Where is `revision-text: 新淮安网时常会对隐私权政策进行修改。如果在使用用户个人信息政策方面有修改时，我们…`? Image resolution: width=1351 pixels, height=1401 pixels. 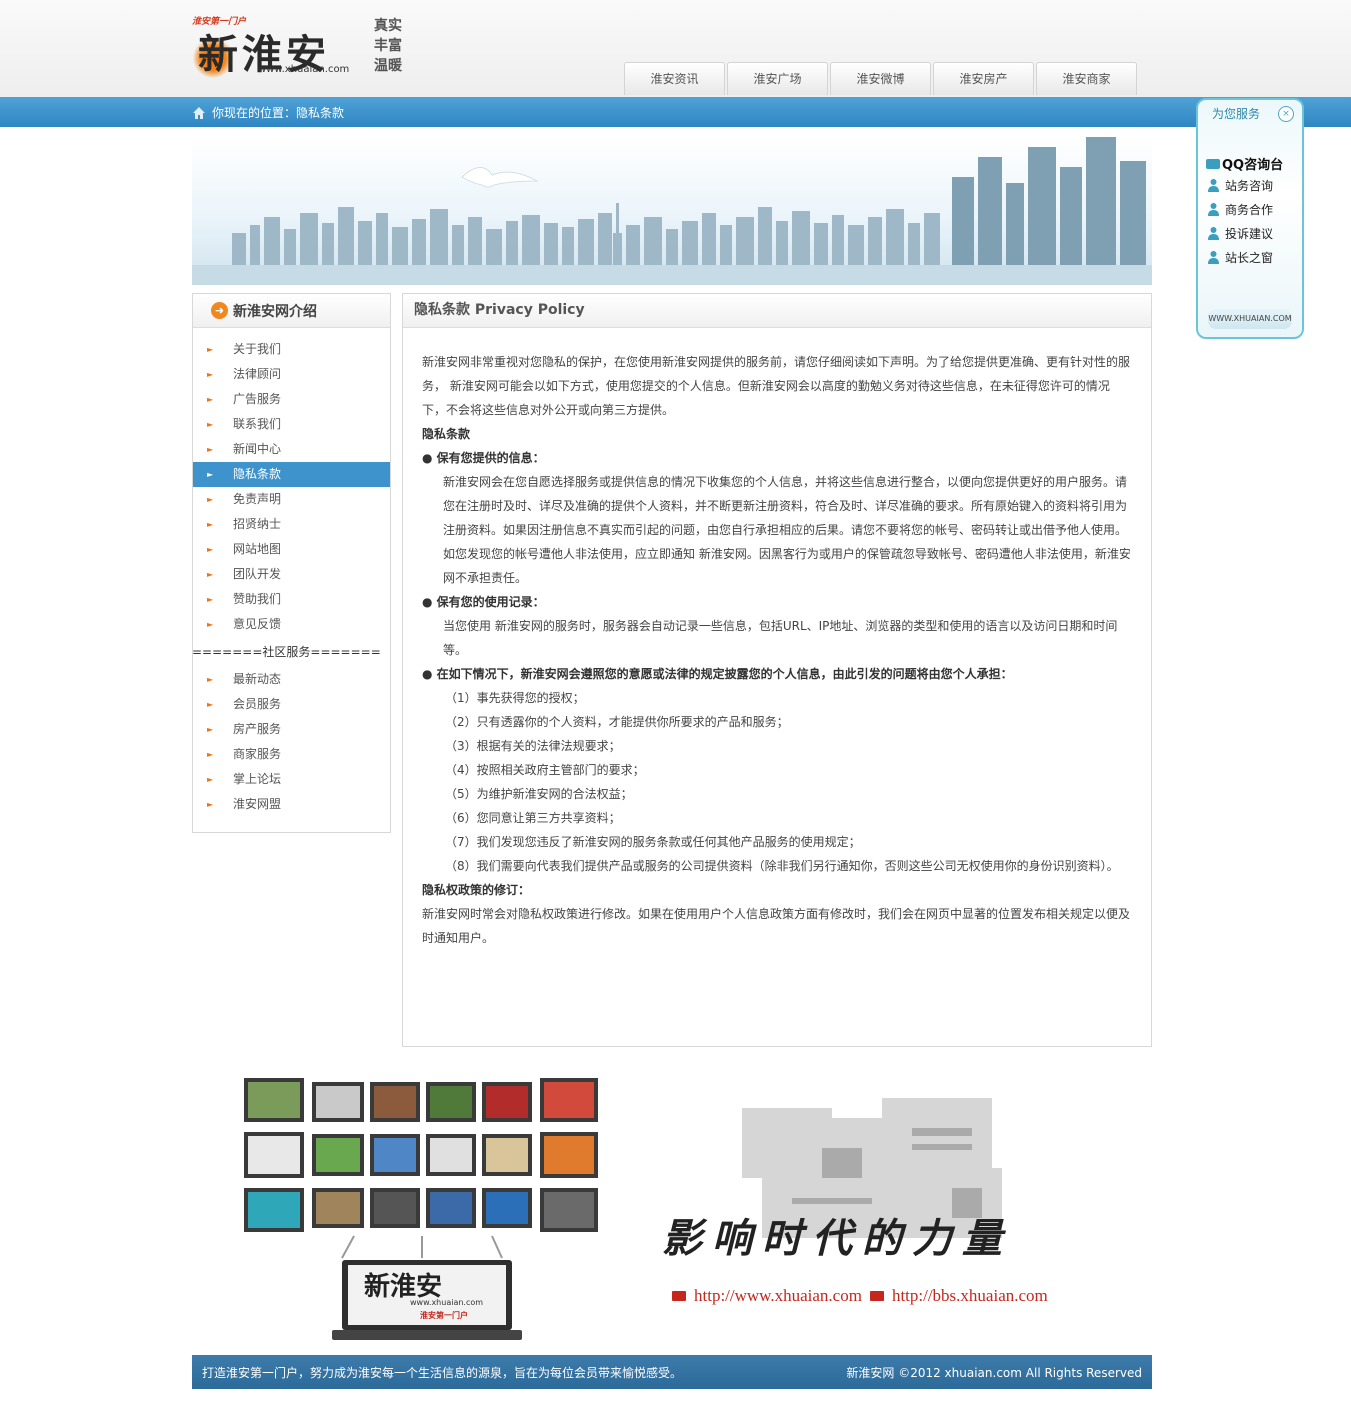
revision-text: 新淮安网时常会对隐私权政策进行修改。如果在使用用户个人信息政策方面有修改时，我们… is located at coordinates (776, 926).